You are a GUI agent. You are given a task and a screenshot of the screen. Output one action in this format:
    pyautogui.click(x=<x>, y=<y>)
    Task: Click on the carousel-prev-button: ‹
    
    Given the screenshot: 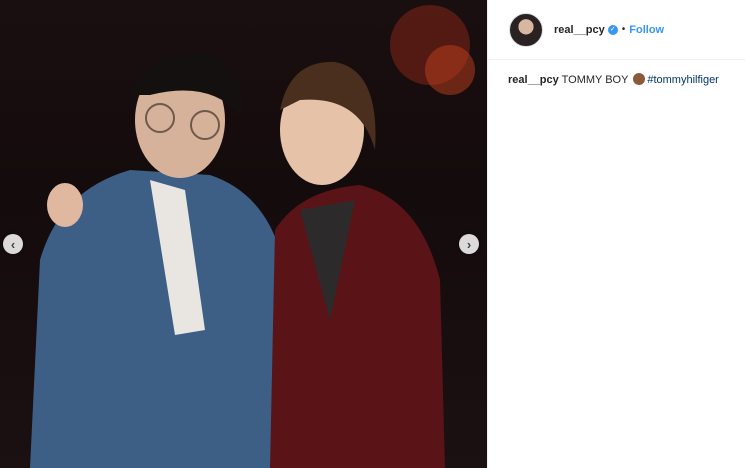 What is the action you would take?
    pyautogui.click(x=13, y=244)
    